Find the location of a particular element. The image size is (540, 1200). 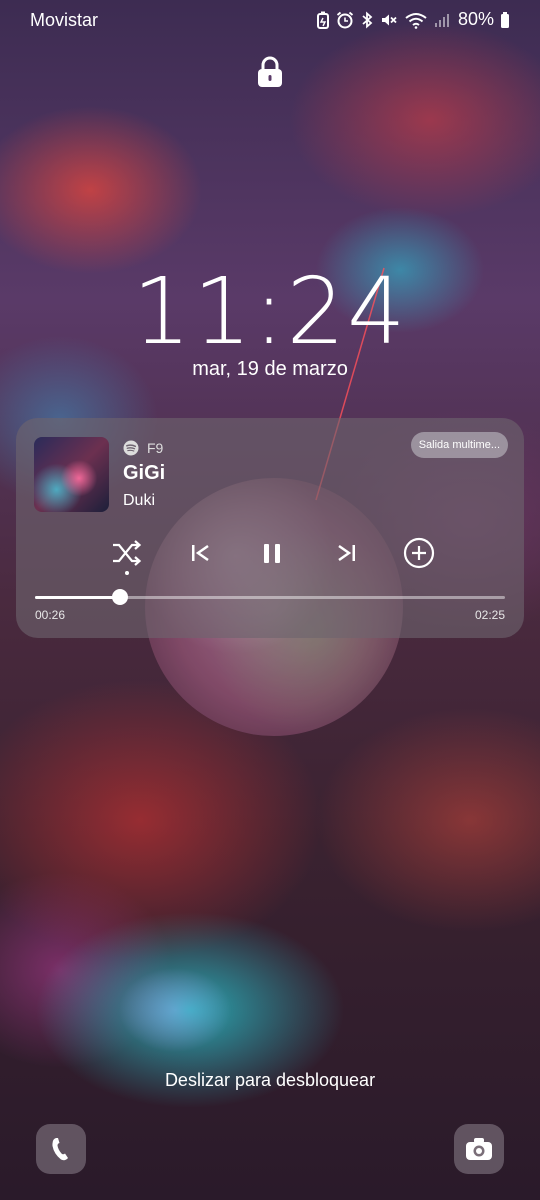

battery-percentage: 80% is located at coordinates (475, 19).